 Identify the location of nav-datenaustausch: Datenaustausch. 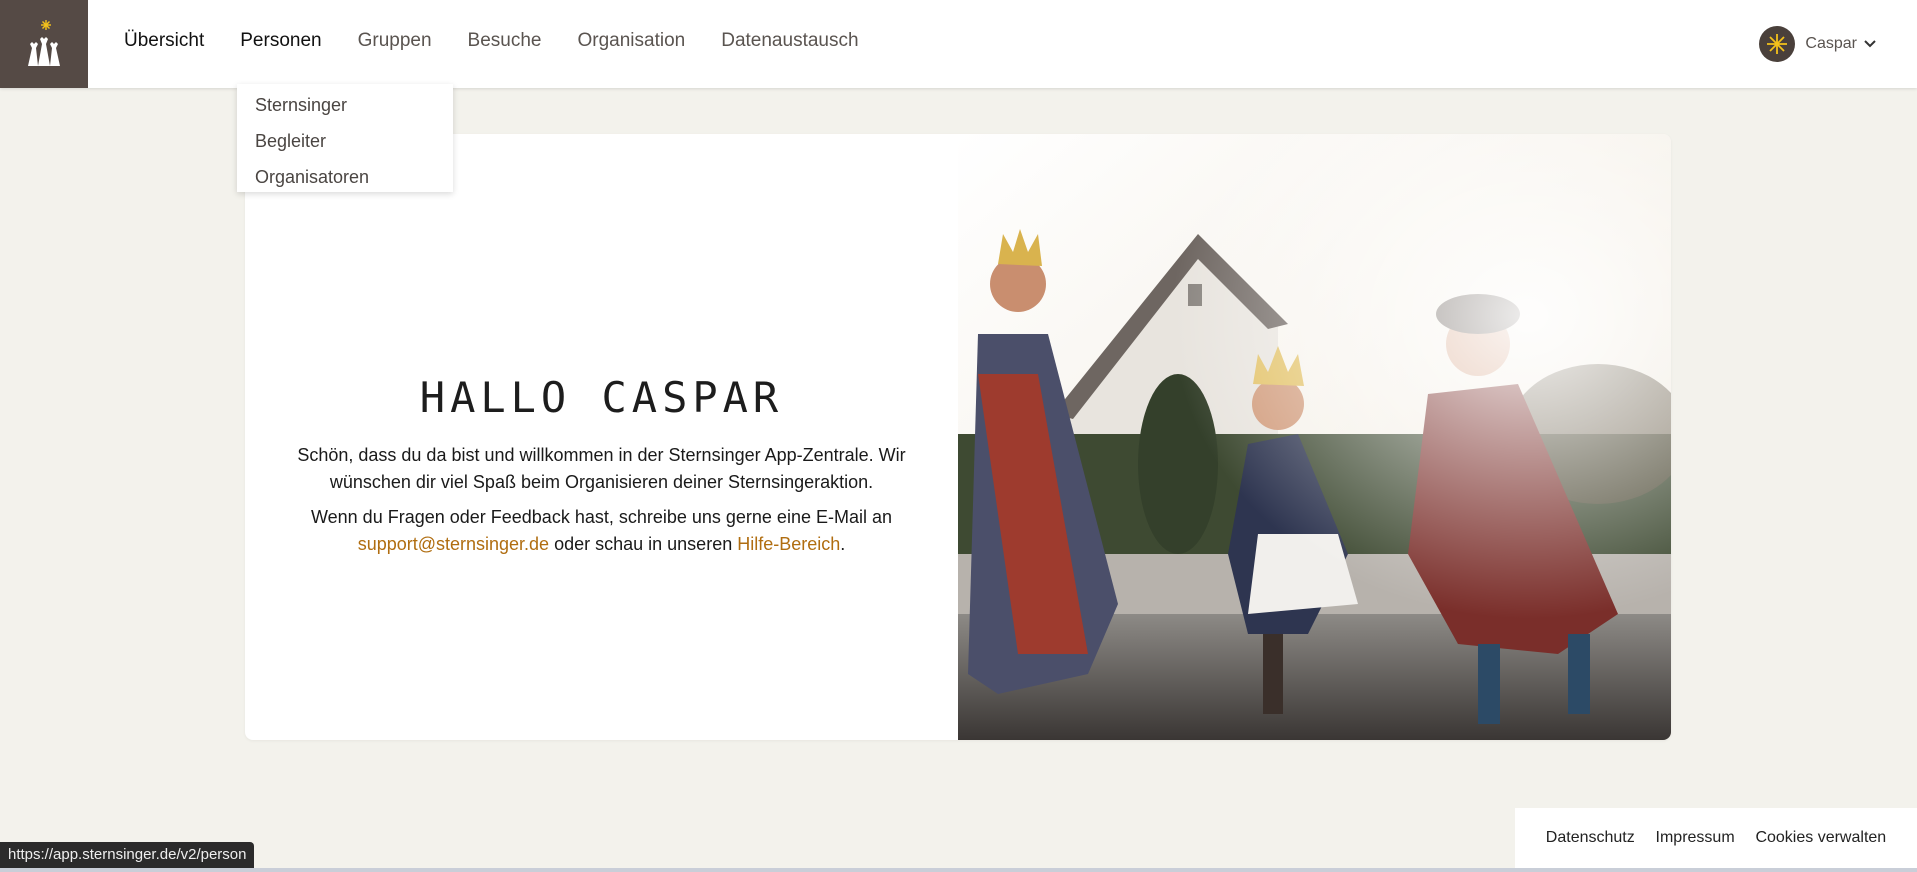
(789, 41).